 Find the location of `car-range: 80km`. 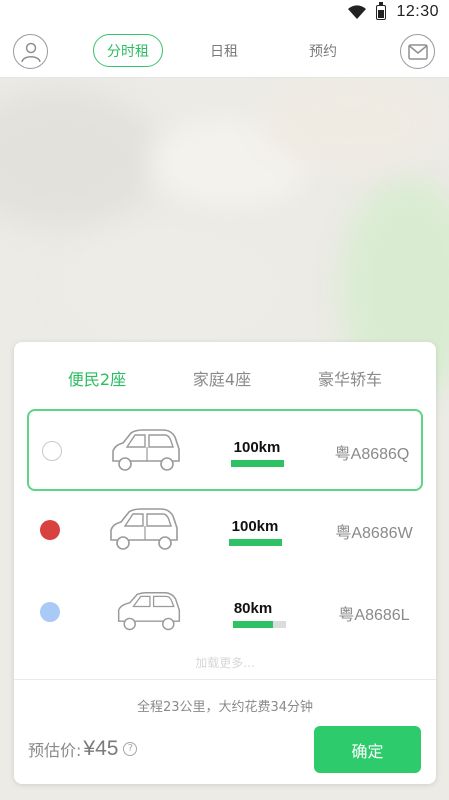

car-range: 80km is located at coordinates (253, 608).